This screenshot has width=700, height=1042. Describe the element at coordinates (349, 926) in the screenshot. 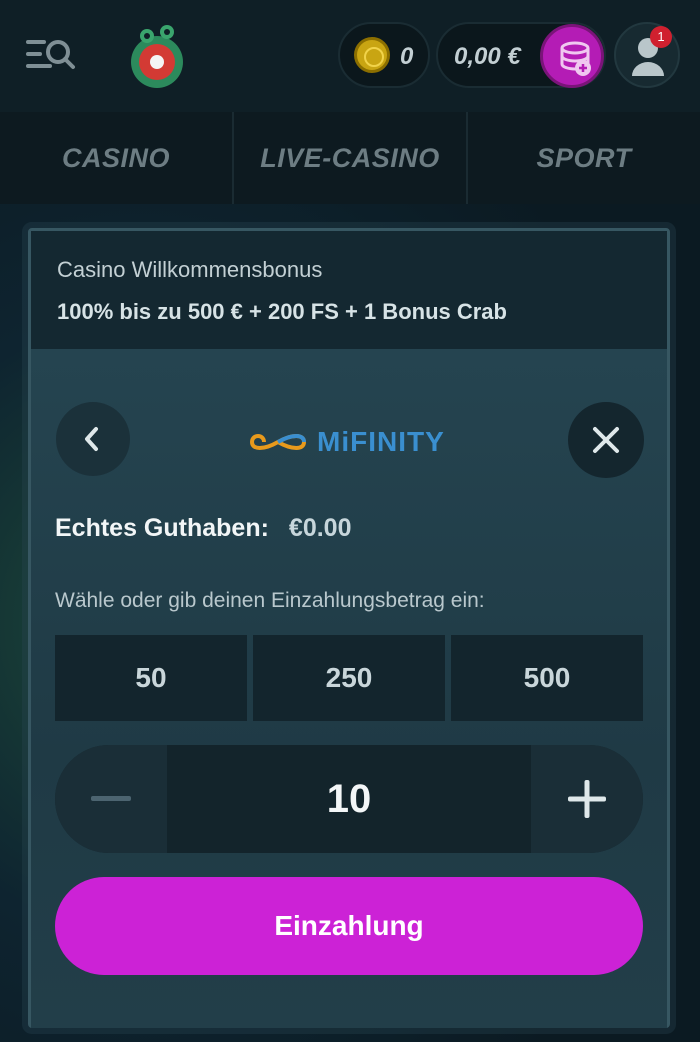

I see `deposit-button: Einzahlung` at that location.